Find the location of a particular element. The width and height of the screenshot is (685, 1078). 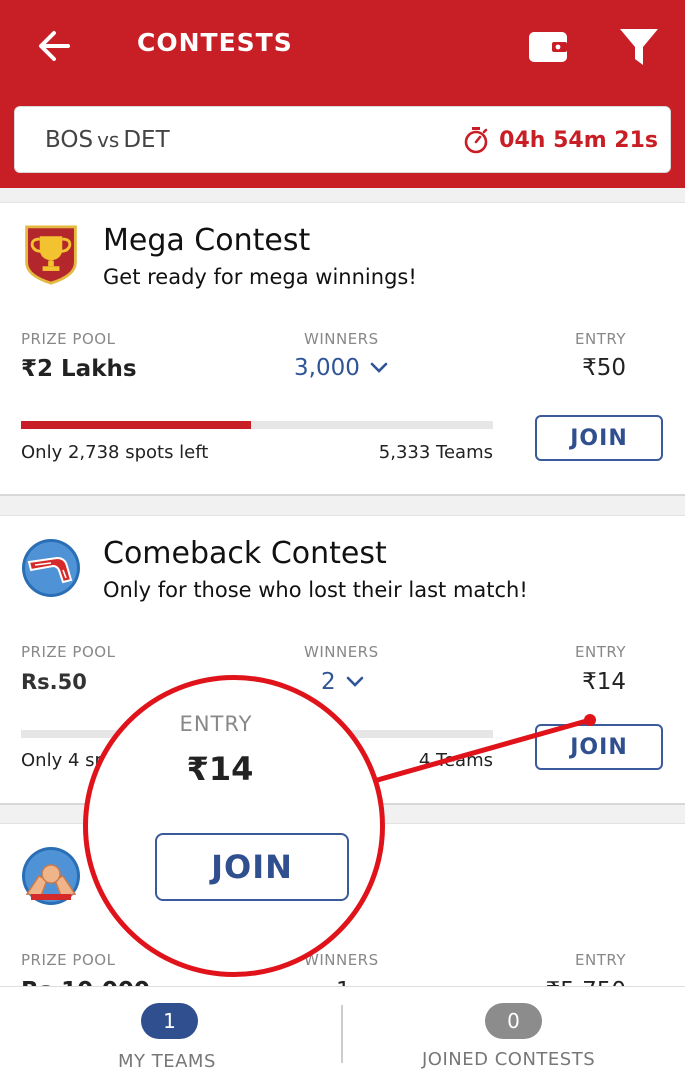

bottom-nav: 1 MY TEAMS 0 JOINED CONTESTS is located at coordinates (342, 1032).